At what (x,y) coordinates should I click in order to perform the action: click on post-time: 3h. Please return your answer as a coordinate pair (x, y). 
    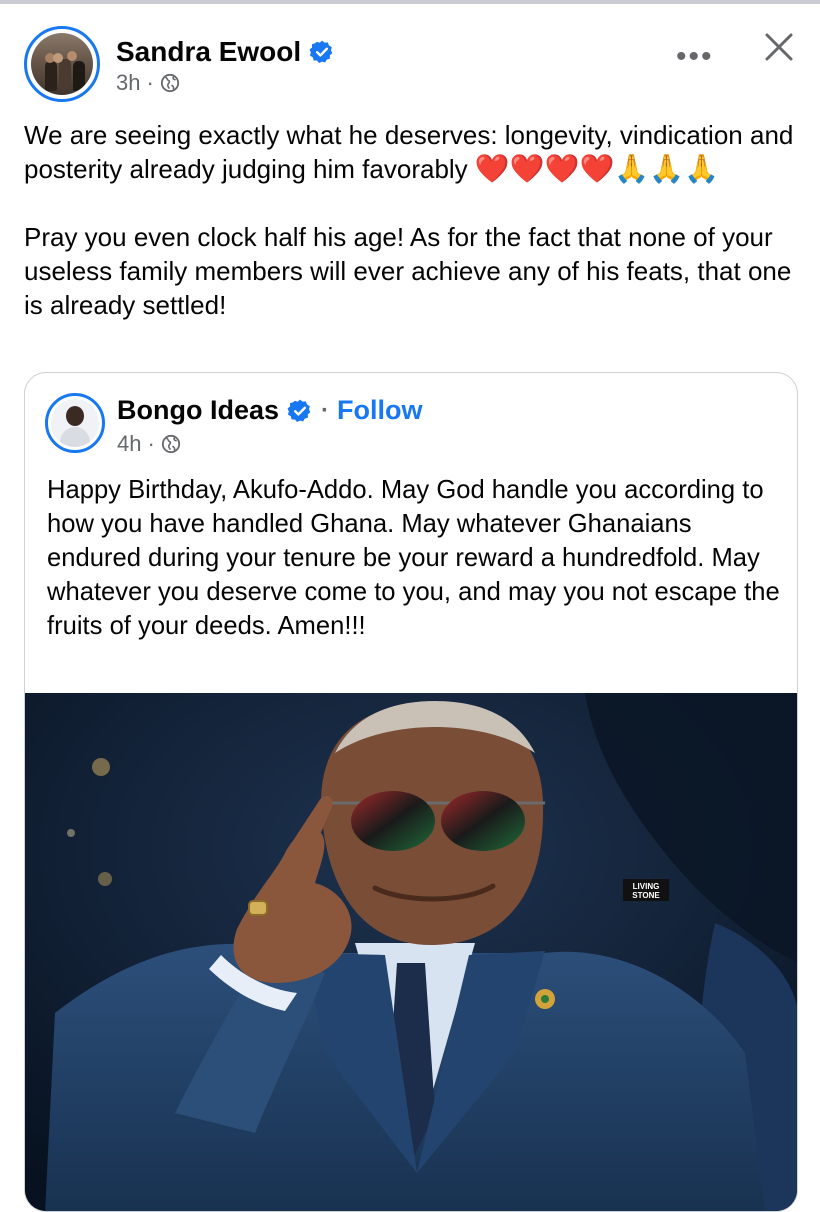
    Looking at the image, I should click on (128, 83).